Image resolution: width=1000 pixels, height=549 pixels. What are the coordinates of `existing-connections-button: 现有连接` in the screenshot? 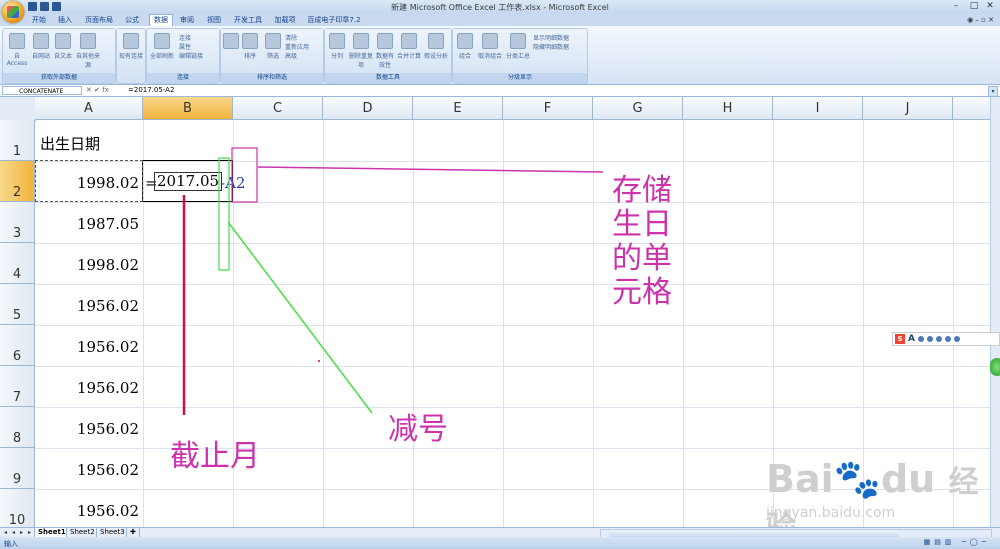 It's located at (131, 46).